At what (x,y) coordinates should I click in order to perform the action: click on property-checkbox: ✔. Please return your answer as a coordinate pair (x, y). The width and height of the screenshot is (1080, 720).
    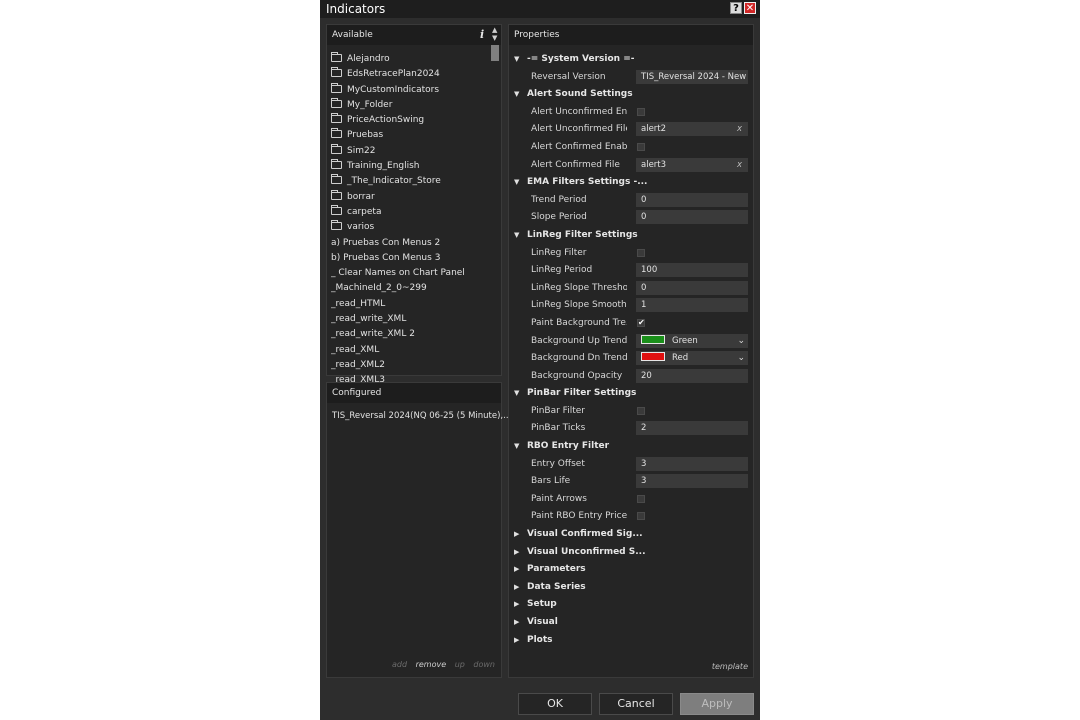
    Looking at the image, I should click on (641, 322).